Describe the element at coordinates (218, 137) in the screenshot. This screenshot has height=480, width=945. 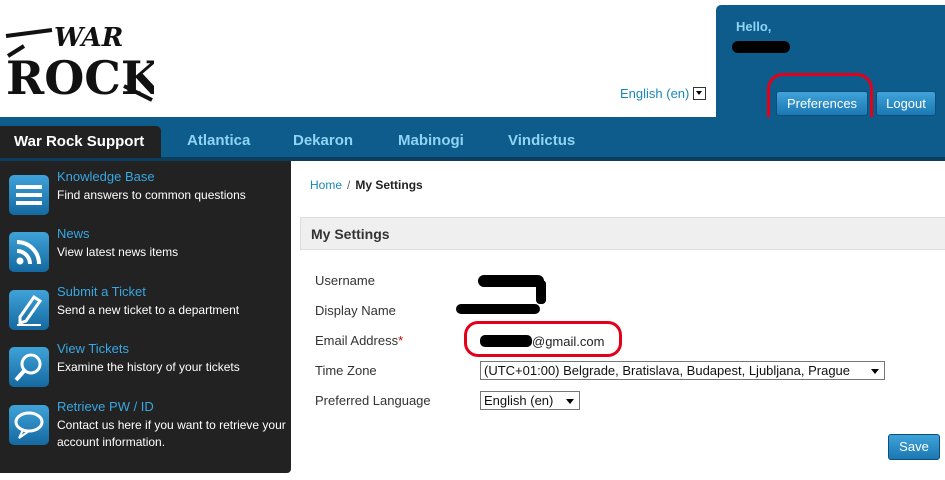
I see `tab-atlantica: Atlantica` at that location.